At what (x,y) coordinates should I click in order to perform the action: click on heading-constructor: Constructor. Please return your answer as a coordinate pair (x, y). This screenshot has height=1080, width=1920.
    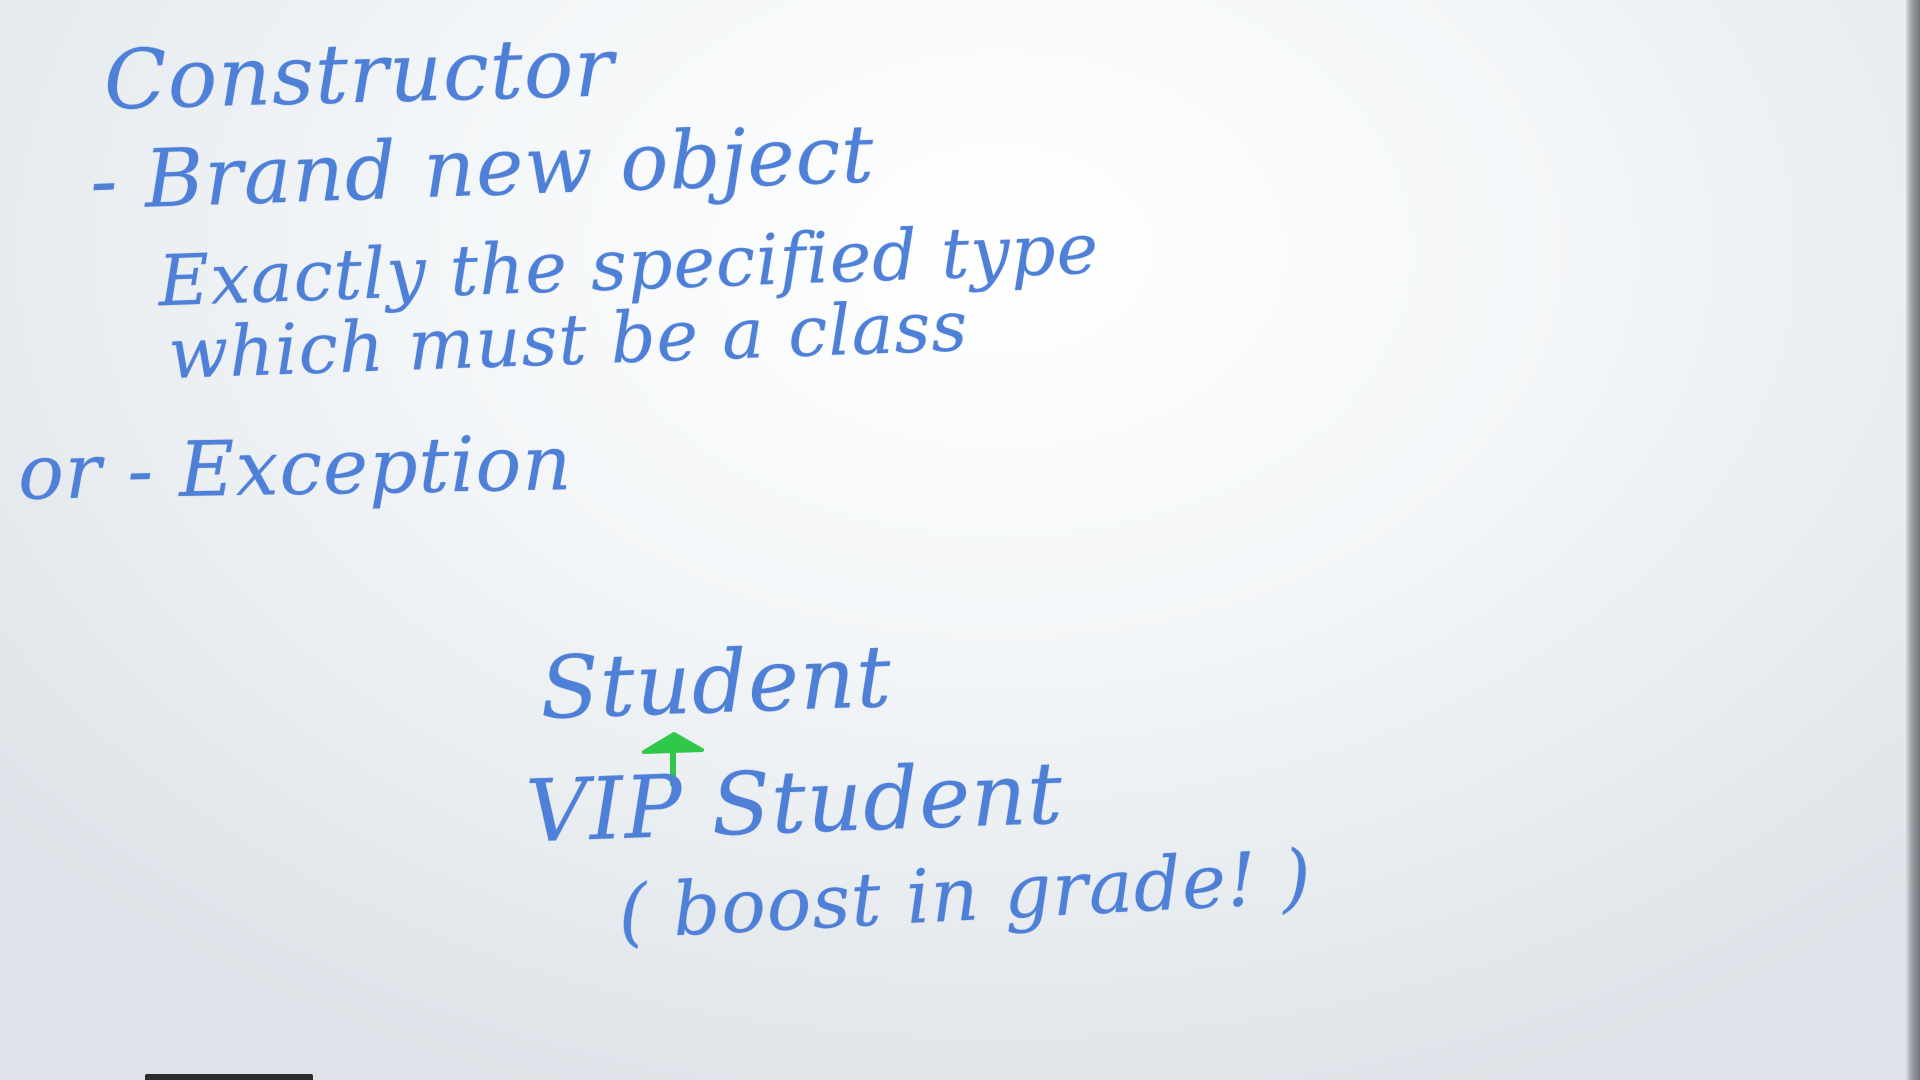
    Looking at the image, I should click on (359, 74).